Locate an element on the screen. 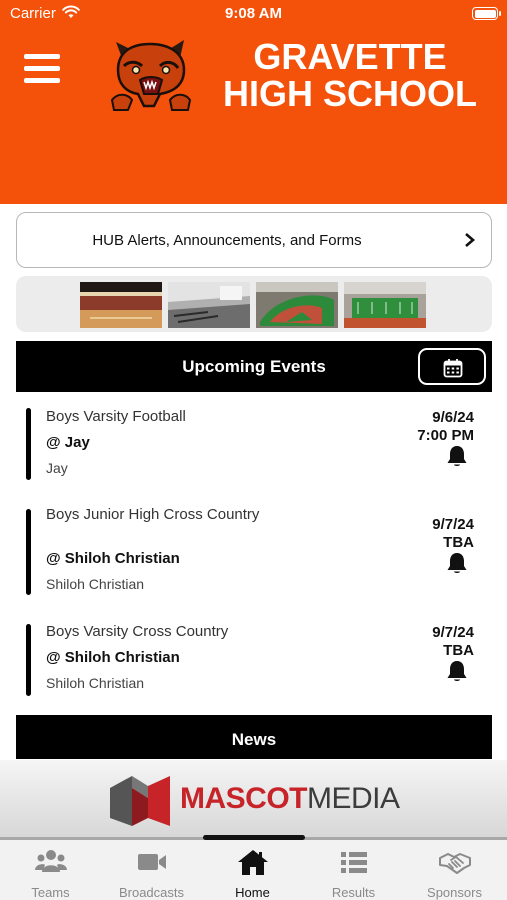  tab-broadcasts: Broadcasts is located at coordinates (151, 870).